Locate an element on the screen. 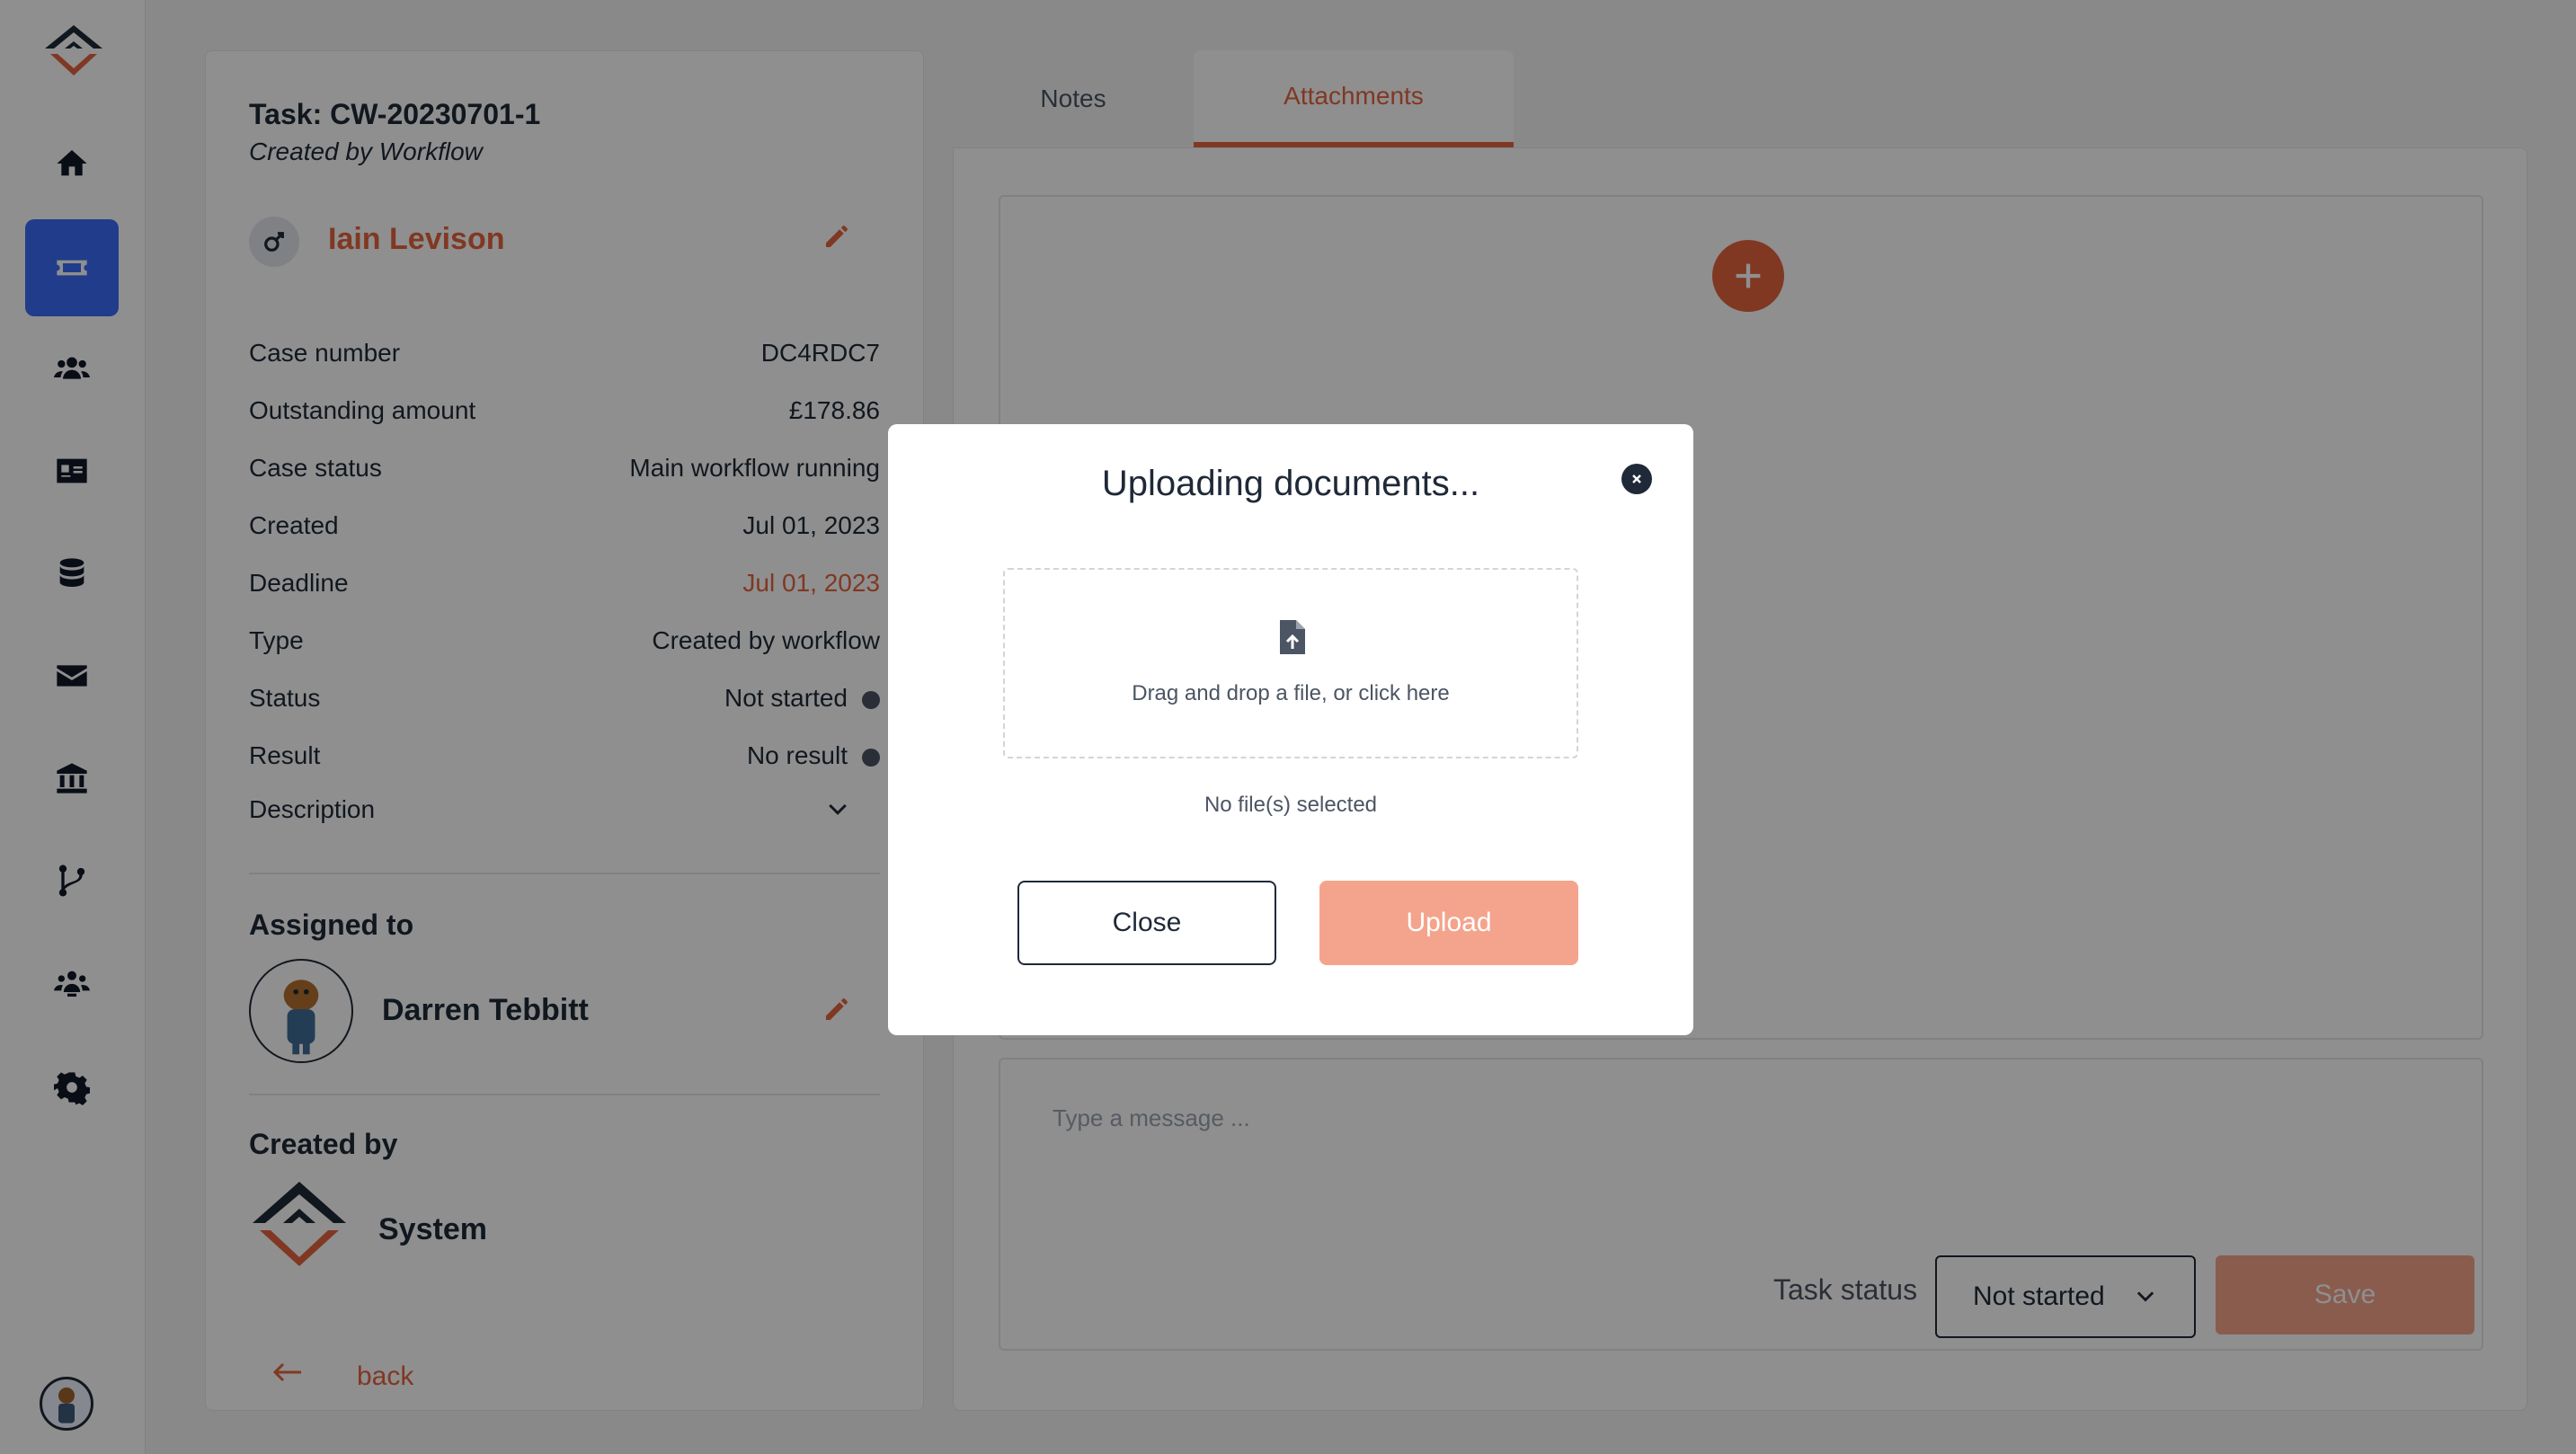 This screenshot has height=1454, width=2576. no-file-status: No file(s) selected is located at coordinates (1291, 805).